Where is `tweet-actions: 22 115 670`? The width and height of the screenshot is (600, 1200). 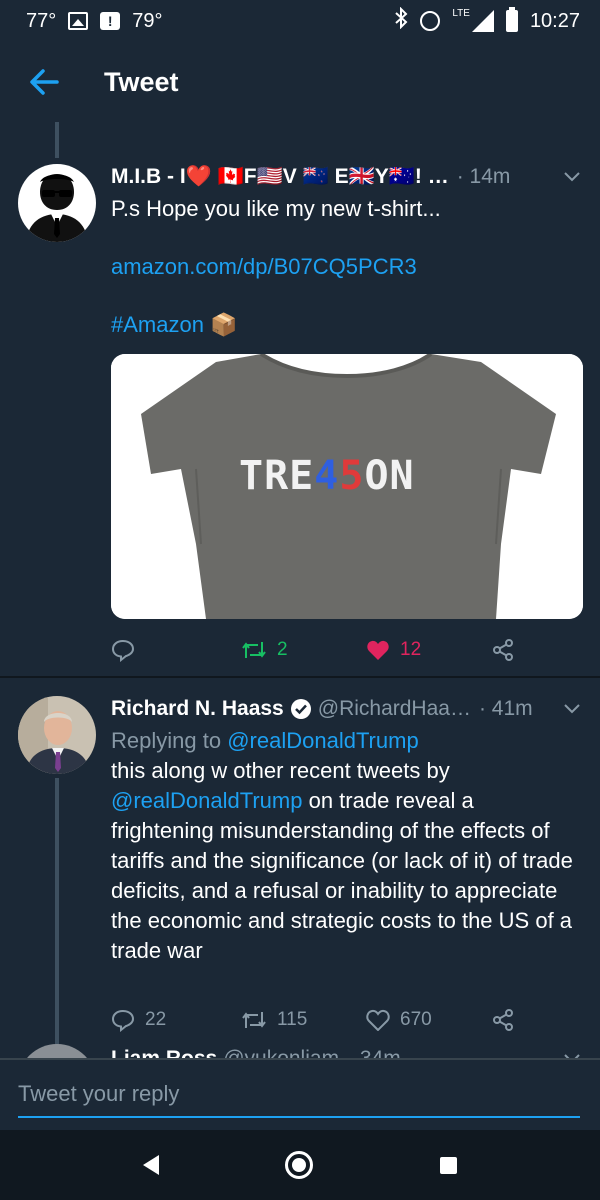
tweet-actions: 22 115 670 is located at coordinates (325, 1020).